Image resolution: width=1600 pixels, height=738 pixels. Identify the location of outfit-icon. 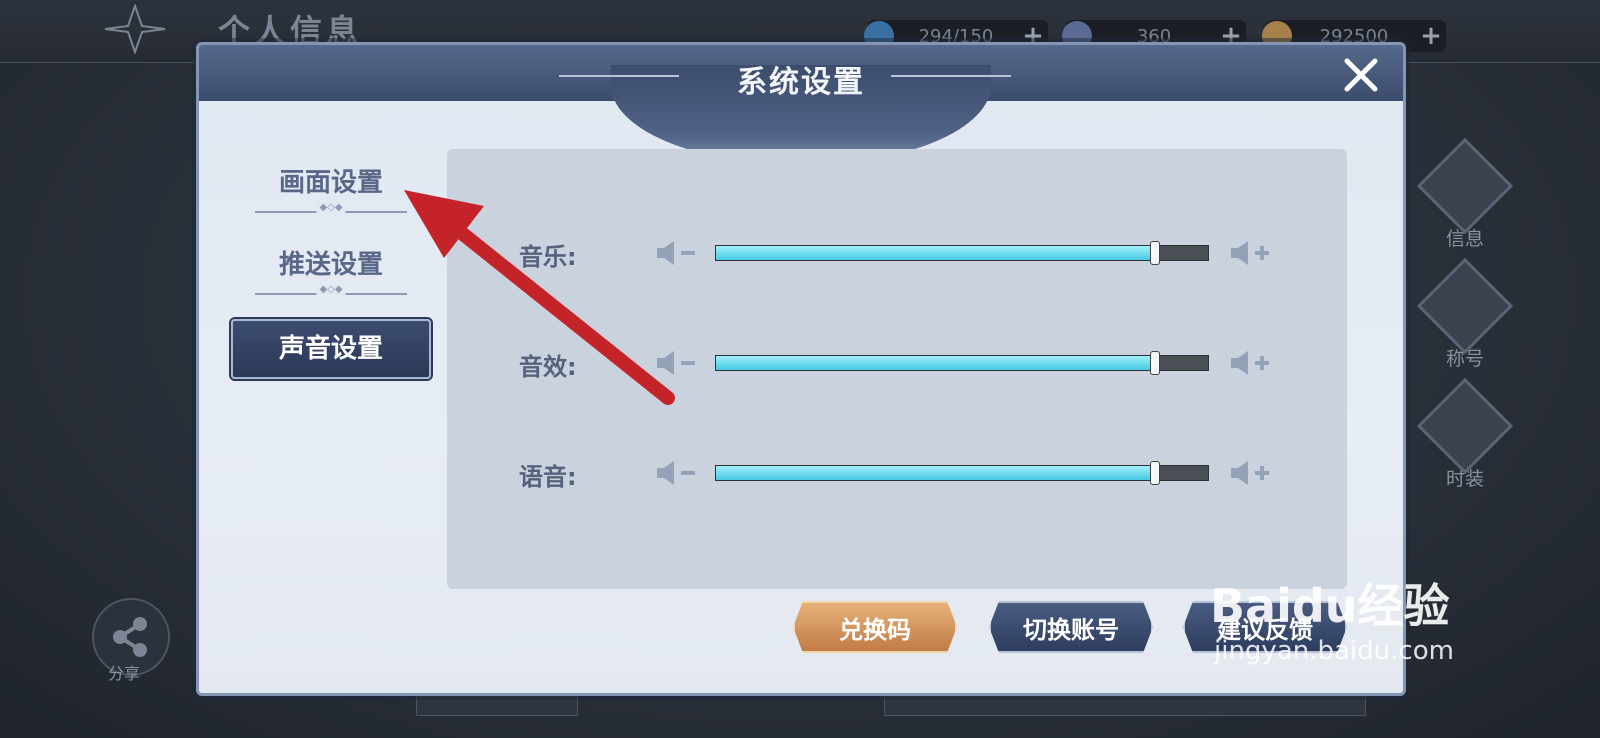
(1465, 426).